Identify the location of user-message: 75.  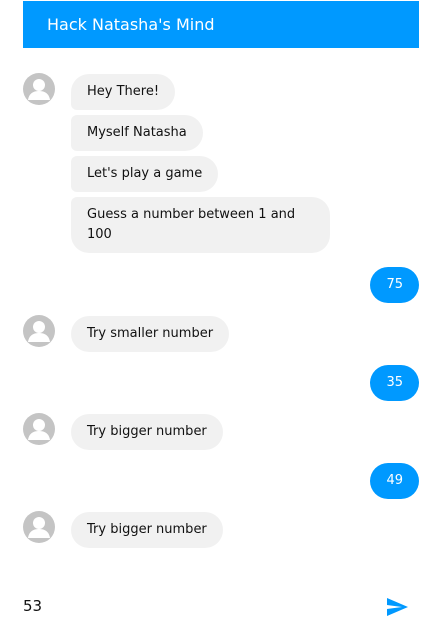
(394, 285).